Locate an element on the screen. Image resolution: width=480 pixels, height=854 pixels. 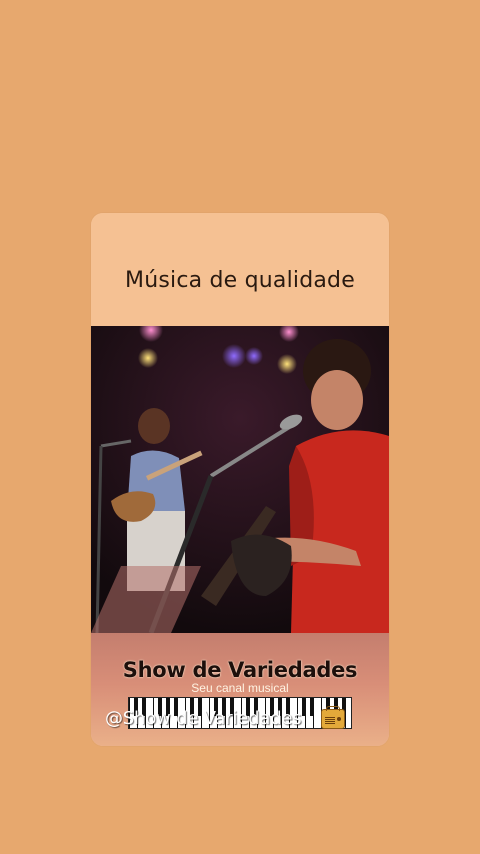
creator-handle: @Show de Variedades is located at coordinates (203, 718).